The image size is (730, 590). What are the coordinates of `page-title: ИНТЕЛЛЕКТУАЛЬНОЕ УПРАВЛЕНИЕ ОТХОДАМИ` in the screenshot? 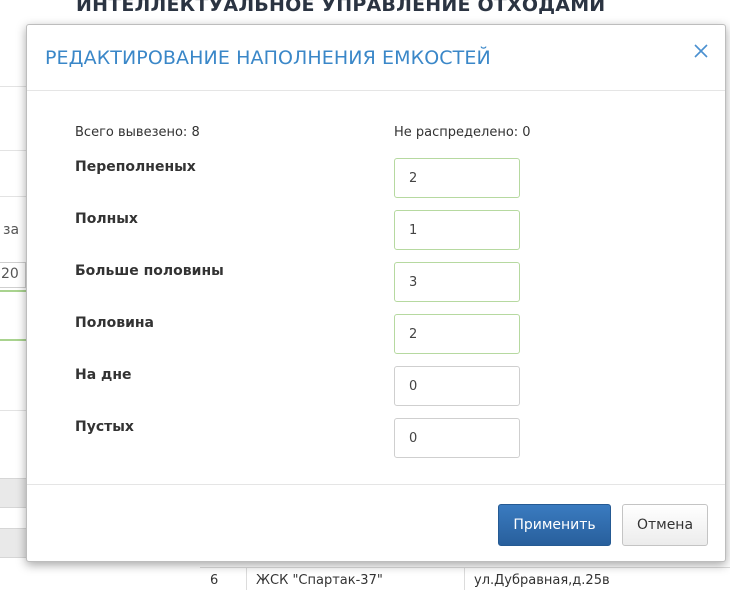 It's located at (341, 8).